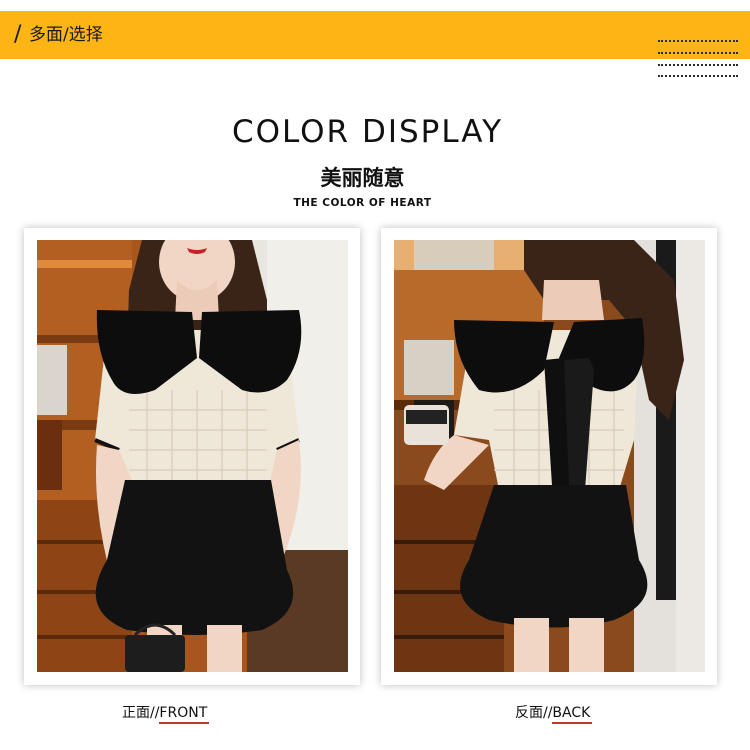 The height and width of the screenshot is (750, 750). I want to click on heading-title-cn: 美丽随意, so click(362, 178).